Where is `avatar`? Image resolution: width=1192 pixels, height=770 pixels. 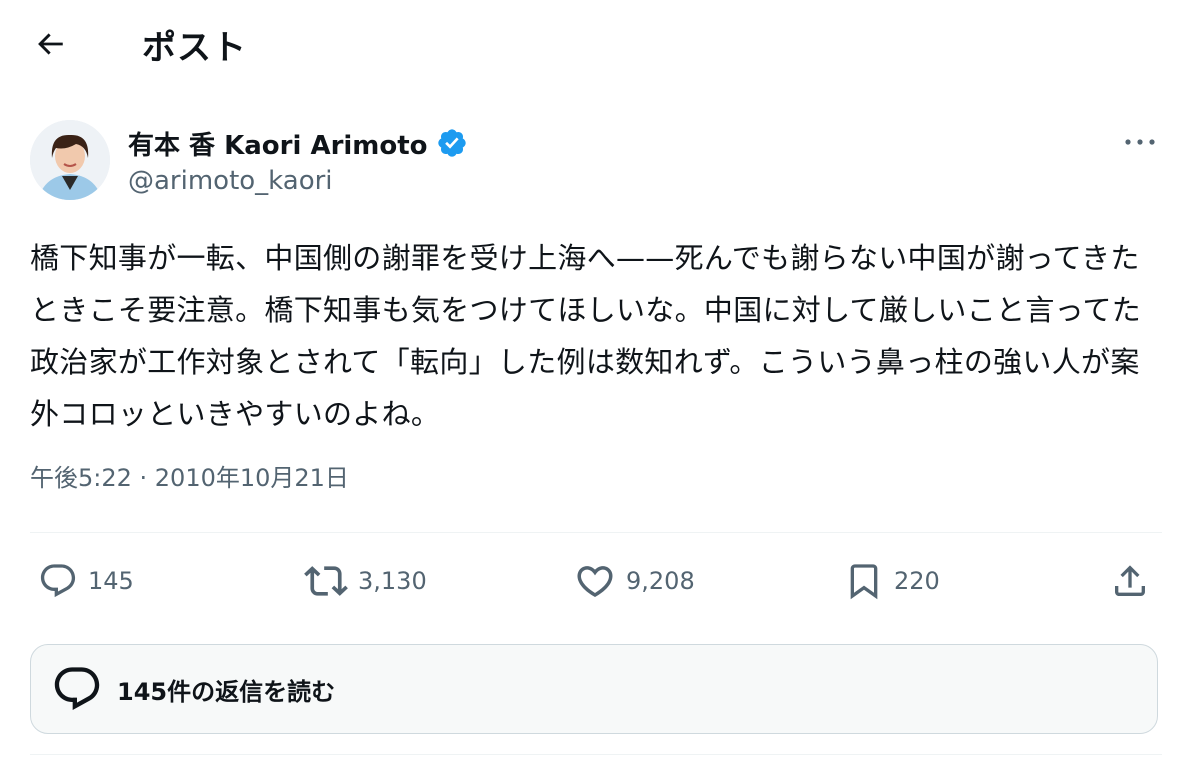 avatar is located at coordinates (70, 160).